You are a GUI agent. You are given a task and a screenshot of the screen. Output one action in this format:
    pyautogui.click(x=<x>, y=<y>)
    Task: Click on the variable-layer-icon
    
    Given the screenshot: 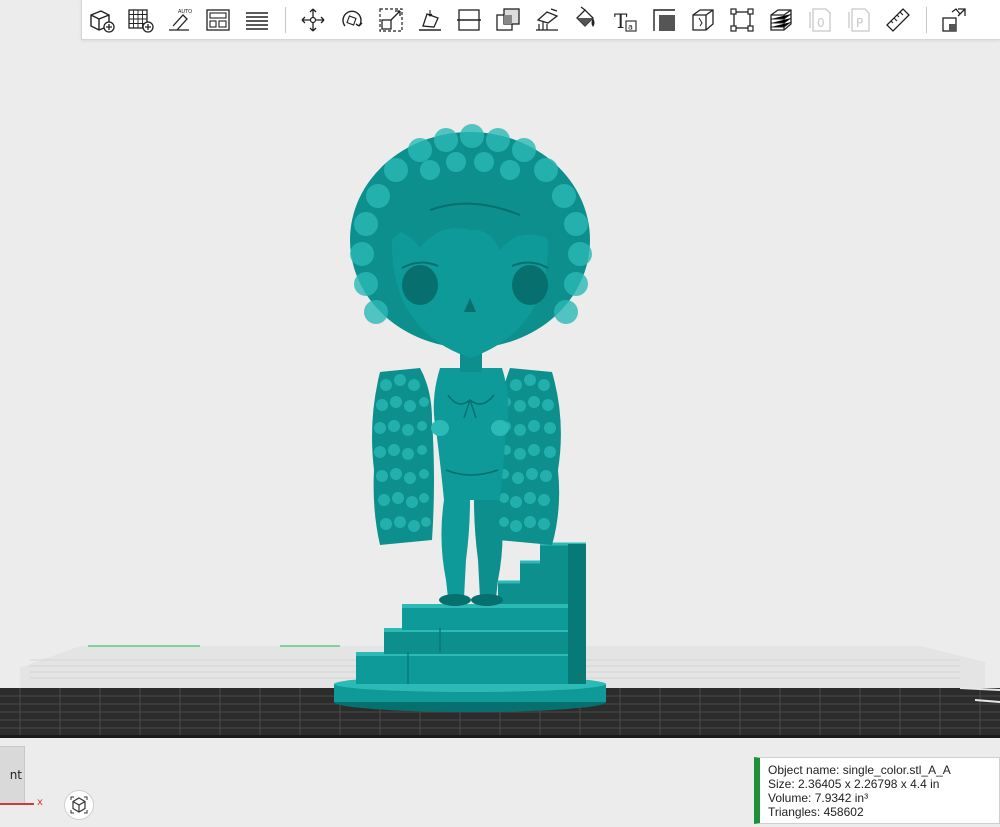 What is the action you would take?
    pyautogui.click(x=780, y=19)
    